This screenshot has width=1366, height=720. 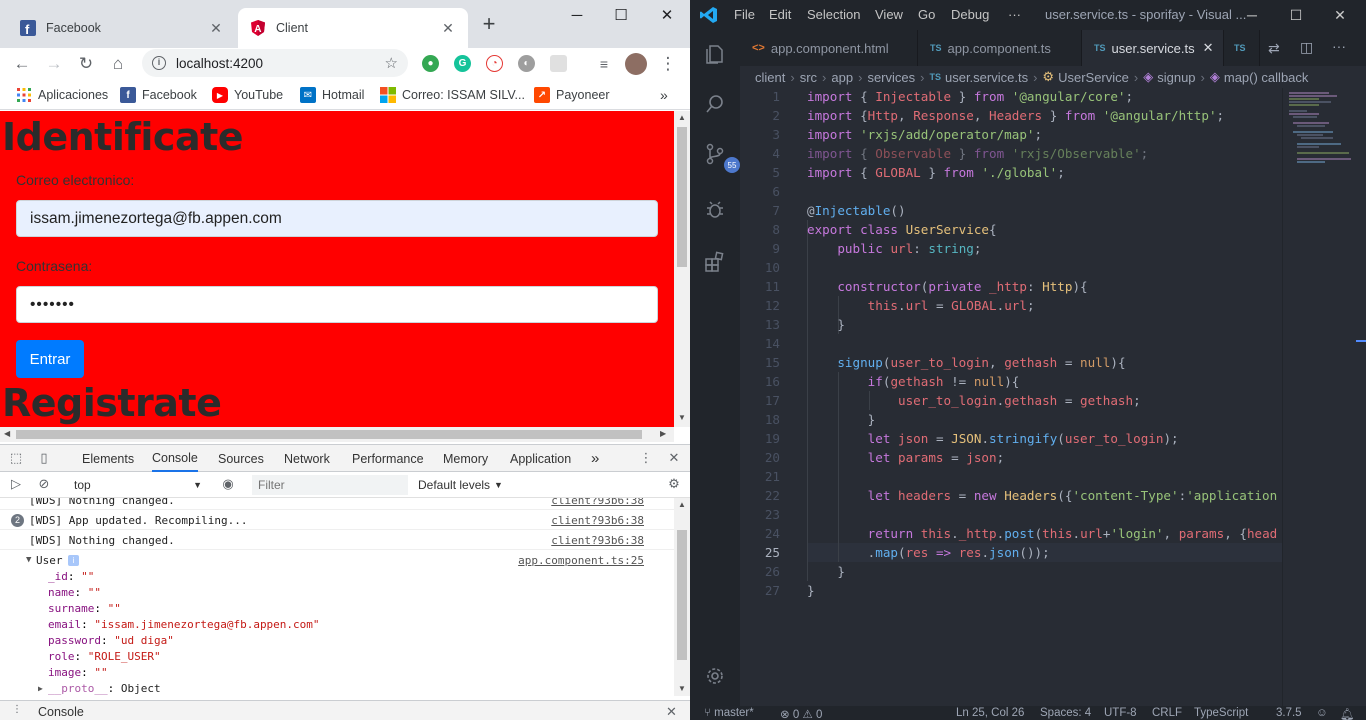 I want to click on problems-status: ⊗ 0 ⚠ 0, so click(x=801, y=713).